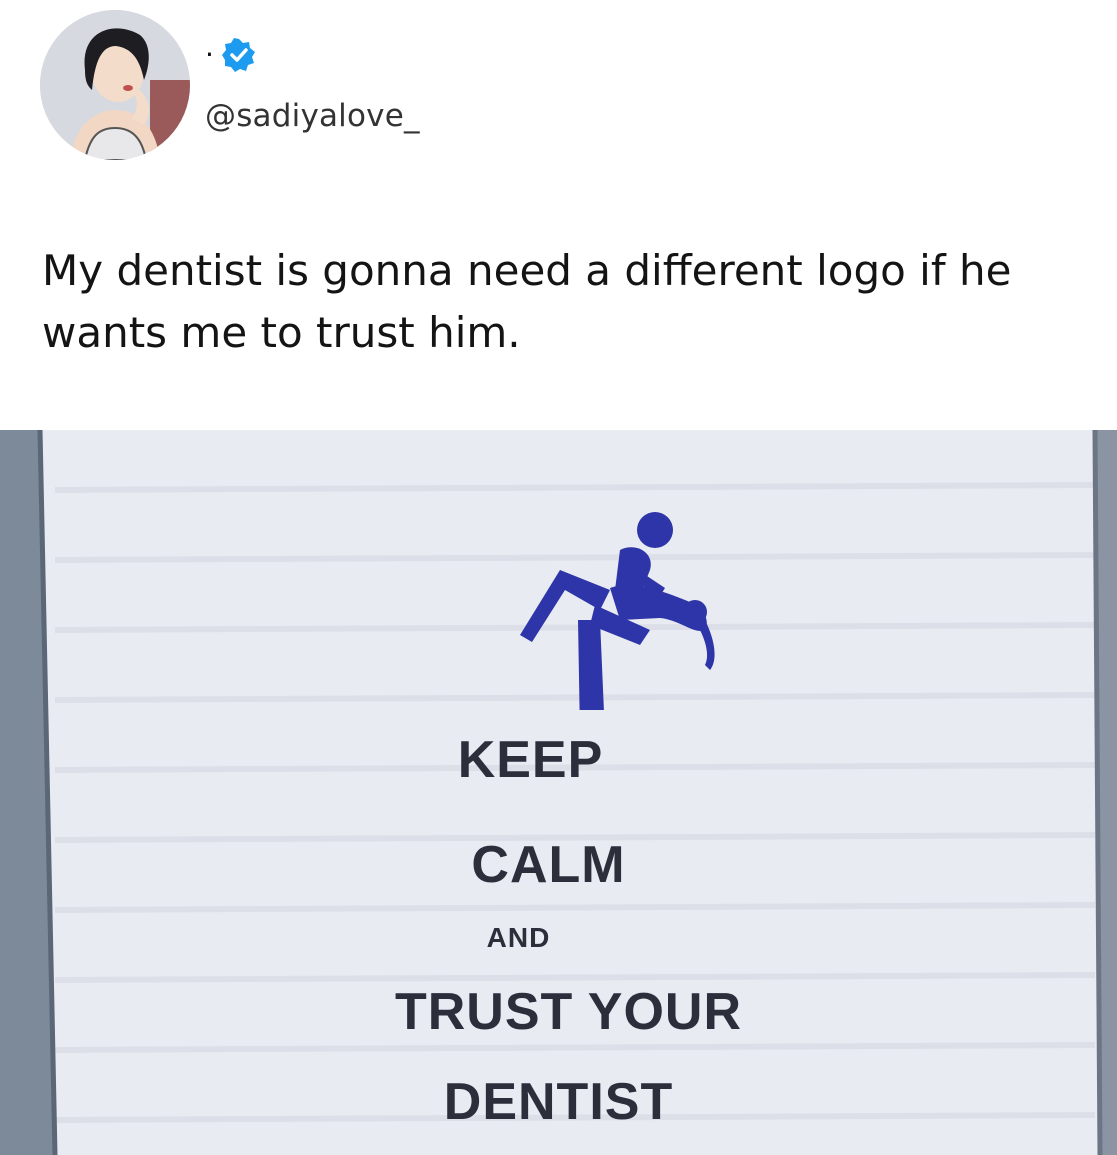 This screenshot has height=1155, width=1117. Describe the element at coordinates (390, 85) in the screenshot. I see `post-header: · @sadiyalove_` at that location.